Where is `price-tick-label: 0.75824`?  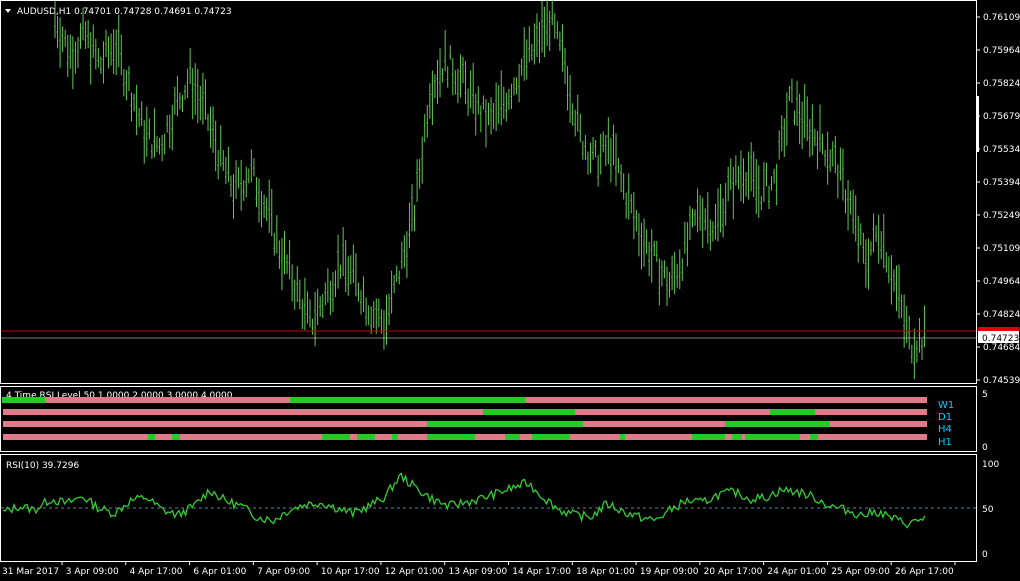
price-tick-label: 0.75824 is located at coordinates (1001, 84).